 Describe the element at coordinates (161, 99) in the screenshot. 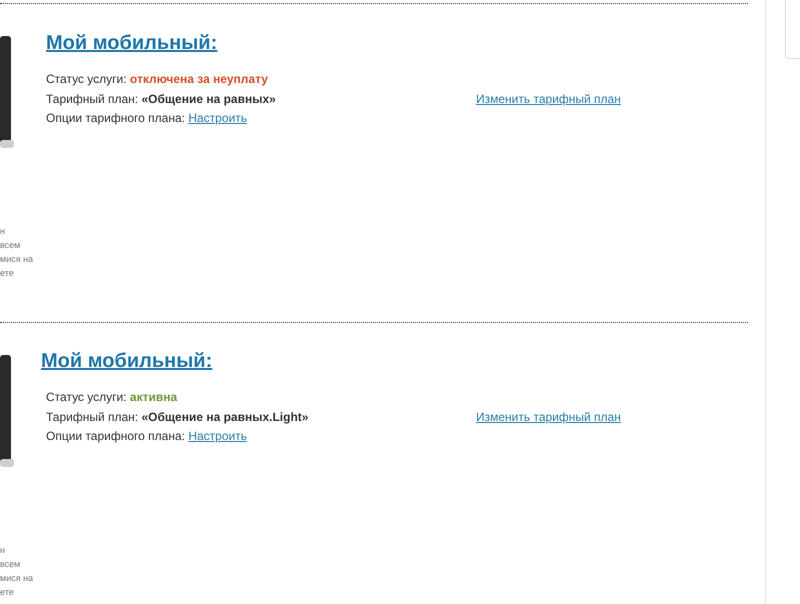

I see `plan-text: Тарифный план: «Общение на равных»` at that location.